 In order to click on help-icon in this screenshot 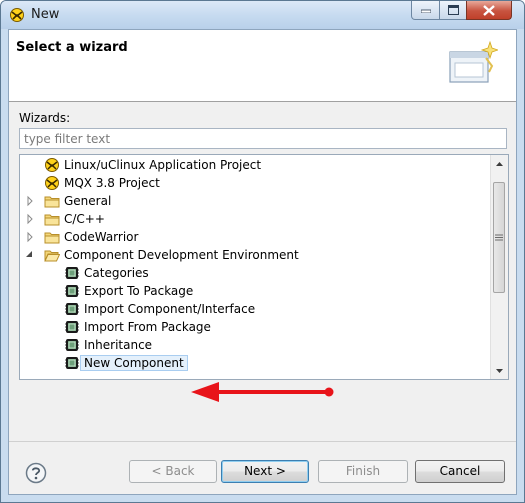, I will do `click(36, 473)`.